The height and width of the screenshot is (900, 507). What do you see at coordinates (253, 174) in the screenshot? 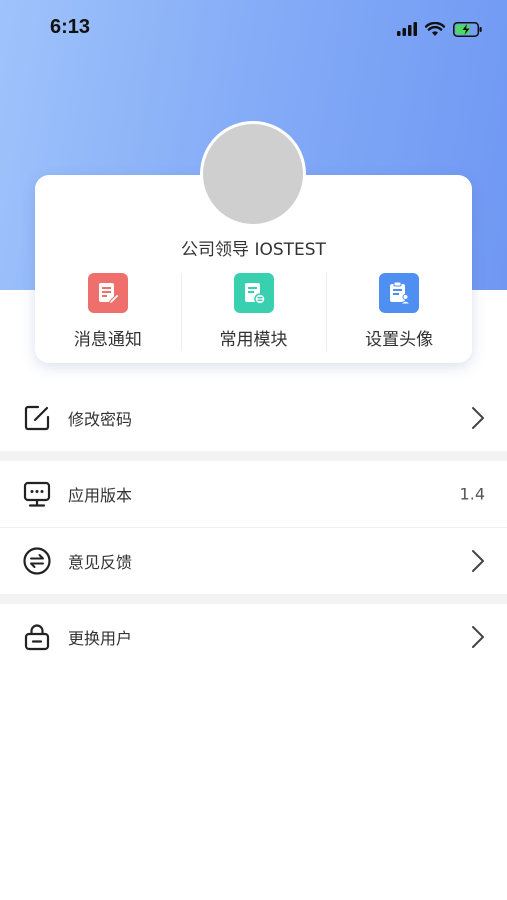
I see `avatar` at bounding box center [253, 174].